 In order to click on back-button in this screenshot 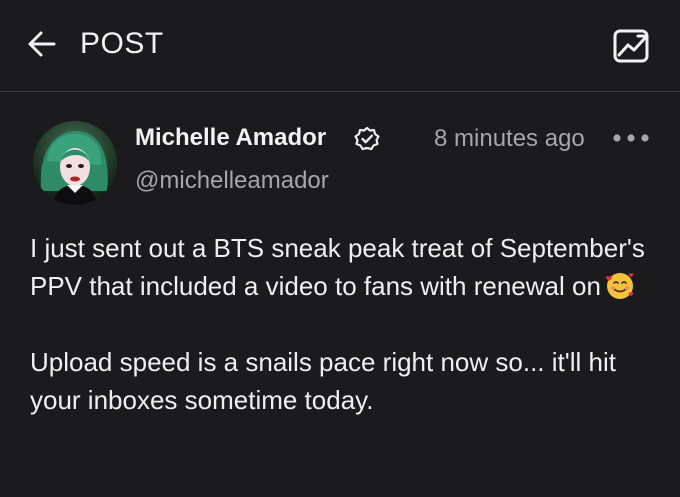, I will do `click(42, 44)`.